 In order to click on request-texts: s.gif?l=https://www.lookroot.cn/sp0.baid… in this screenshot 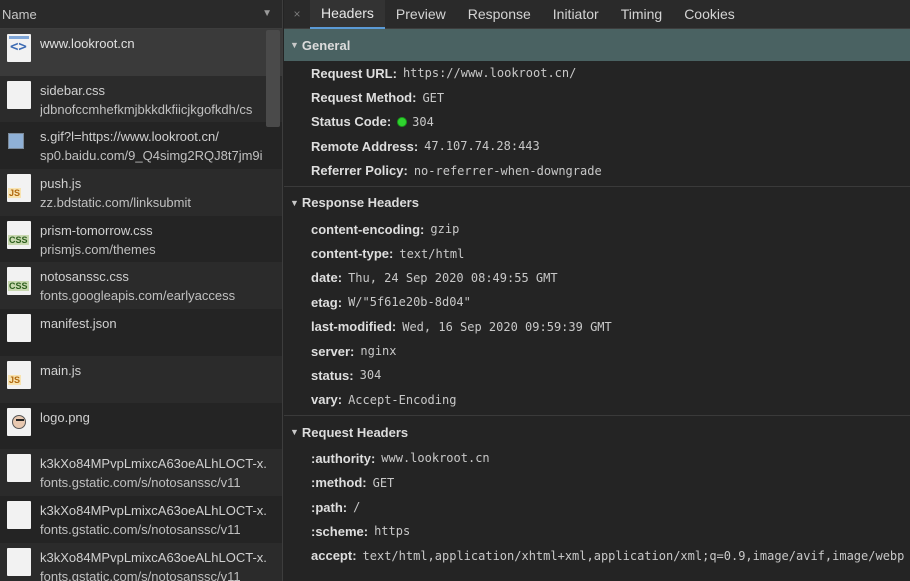, I will do `click(161, 146)`.